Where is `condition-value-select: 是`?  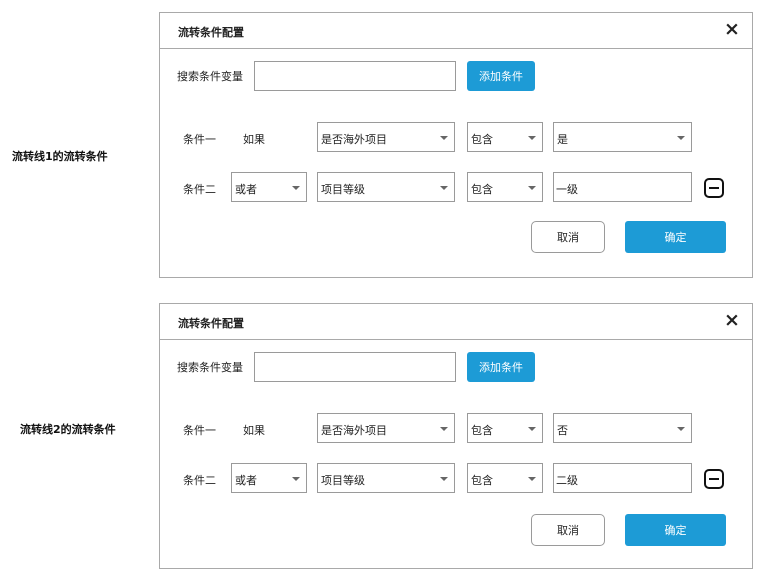
condition-value-select: 是 is located at coordinates (622, 137).